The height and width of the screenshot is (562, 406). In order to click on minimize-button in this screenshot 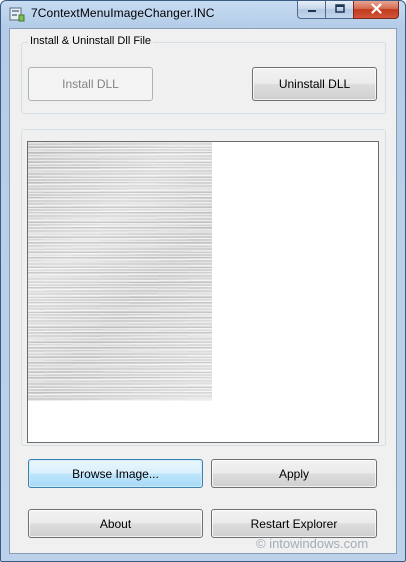, I will do `click(311, 10)`.